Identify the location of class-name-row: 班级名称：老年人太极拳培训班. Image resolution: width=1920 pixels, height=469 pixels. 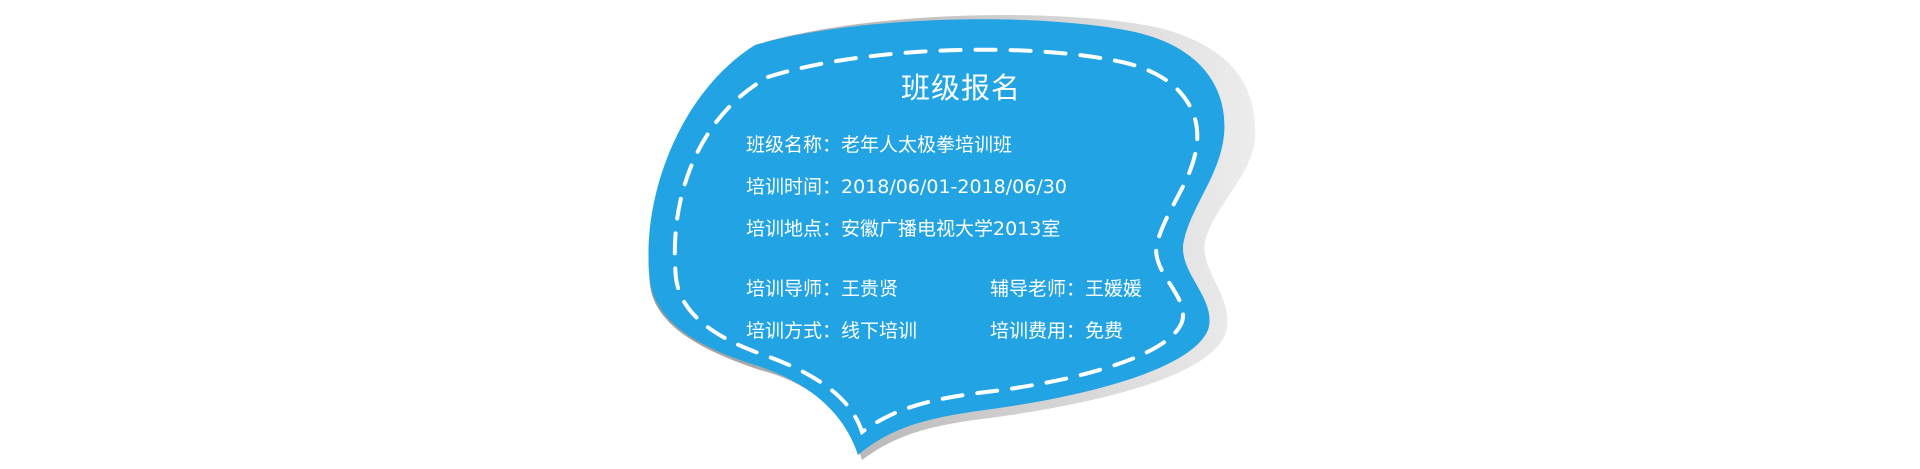
(879, 145).